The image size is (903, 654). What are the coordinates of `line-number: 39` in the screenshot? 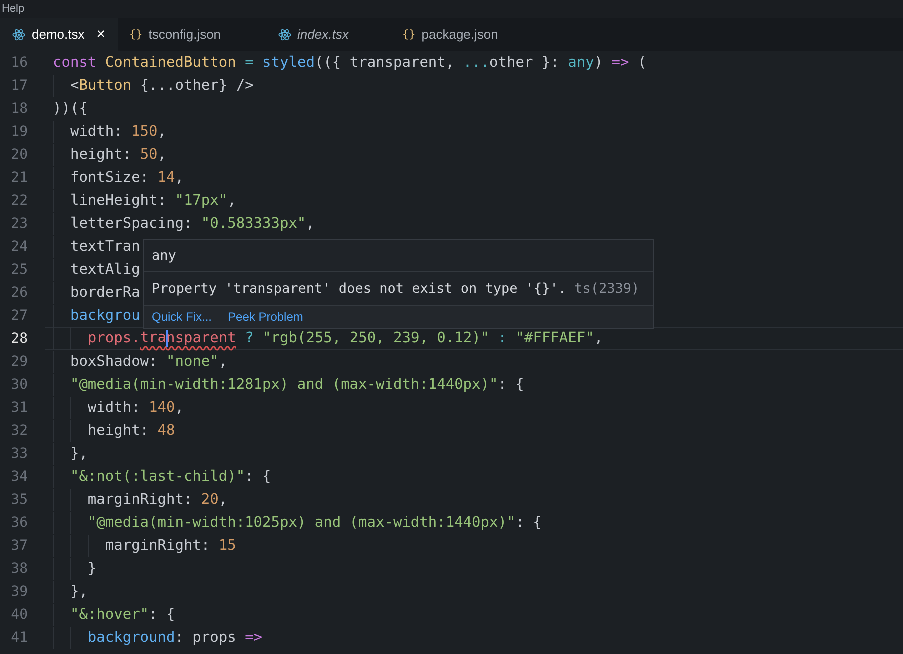 It's located at (19, 592).